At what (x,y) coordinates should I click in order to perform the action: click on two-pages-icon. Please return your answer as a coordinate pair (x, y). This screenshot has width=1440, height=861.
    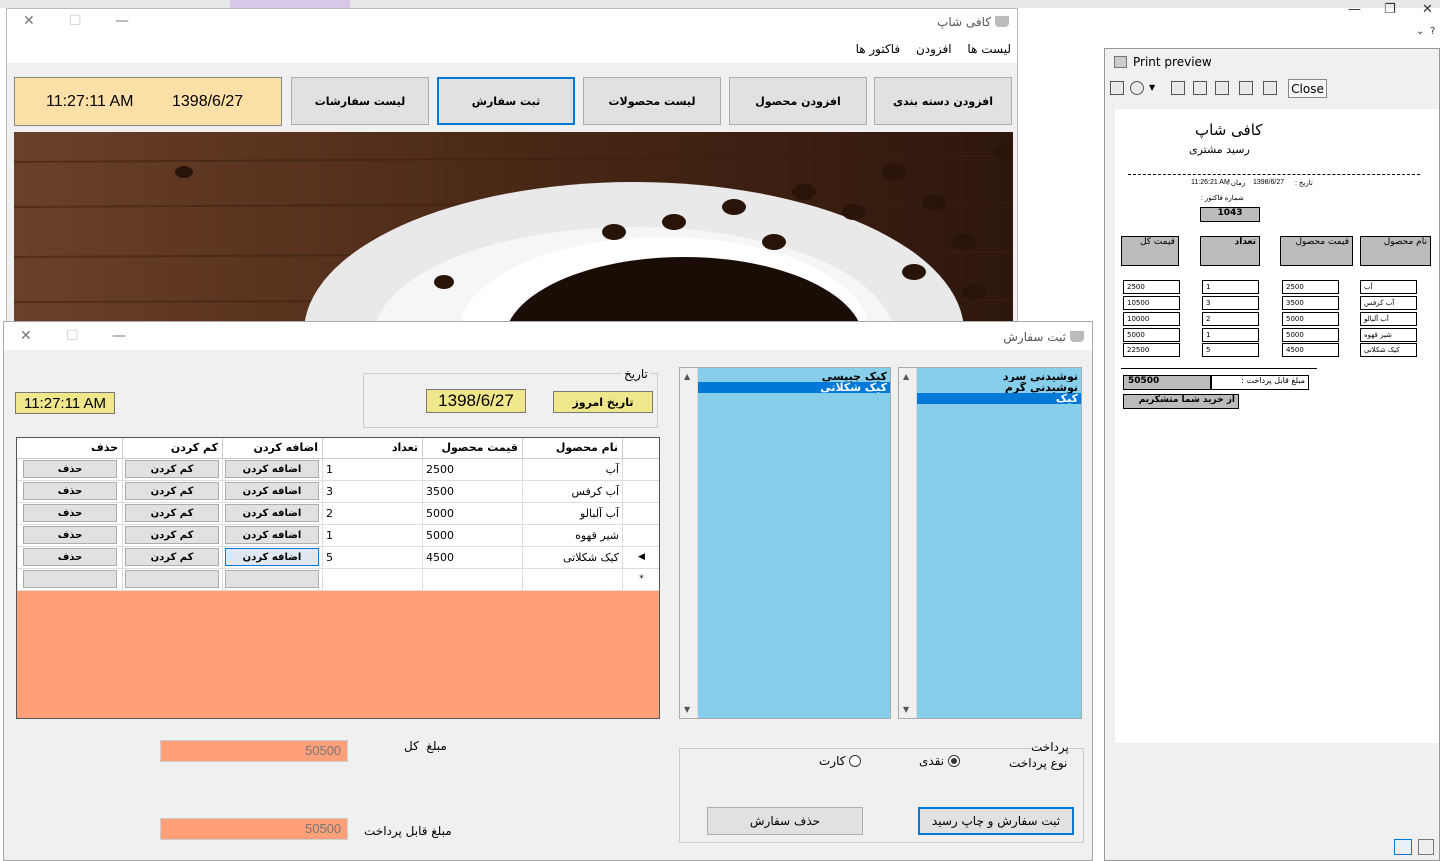
    Looking at the image, I should click on (1200, 88).